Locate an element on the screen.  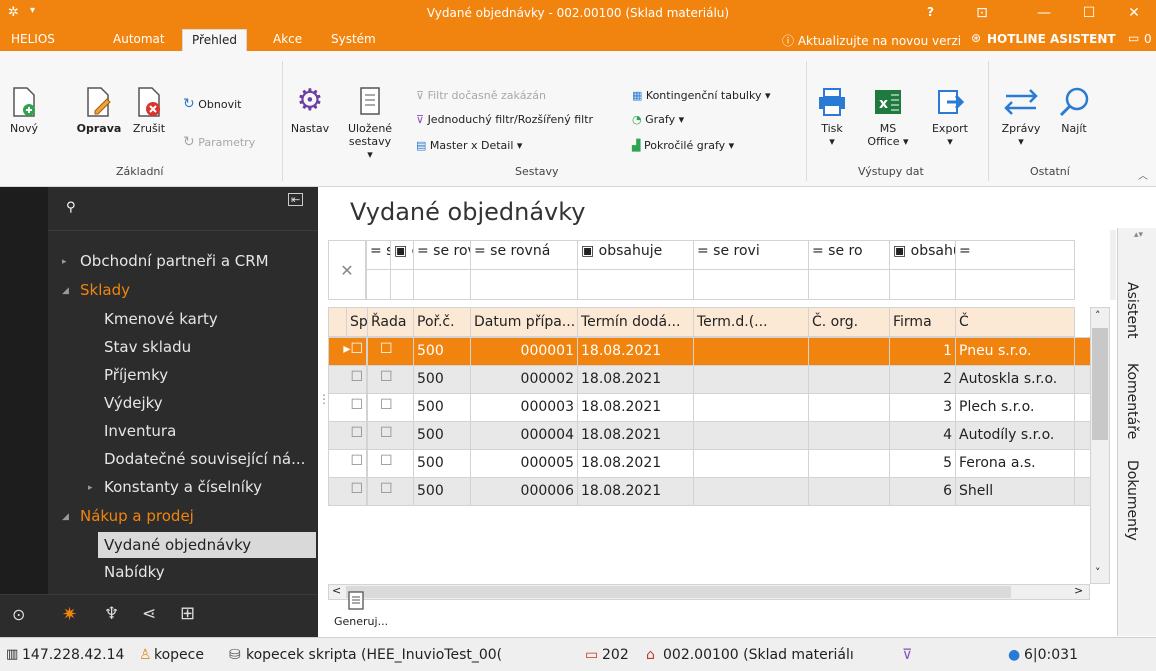
scroll-right-icon: > is located at coordinates (1079, 592).